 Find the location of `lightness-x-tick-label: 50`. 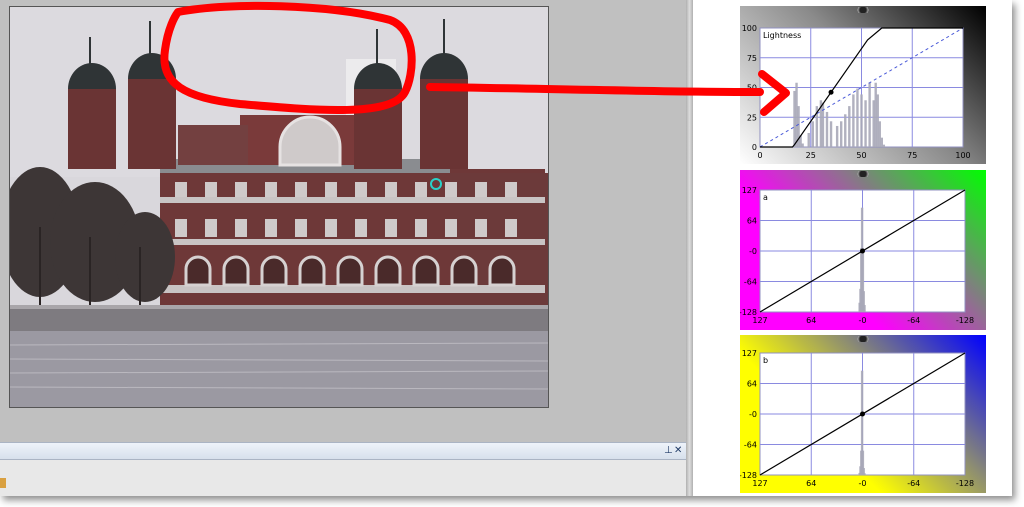

lightness-x-tick-label: 50 is located at coordinates (861, 155).